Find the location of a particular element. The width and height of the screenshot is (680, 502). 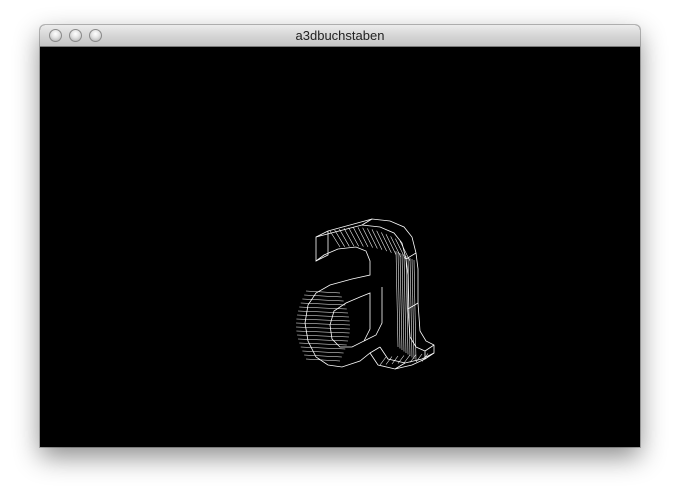

wireframe-letter is located at coordinates (365, 294).